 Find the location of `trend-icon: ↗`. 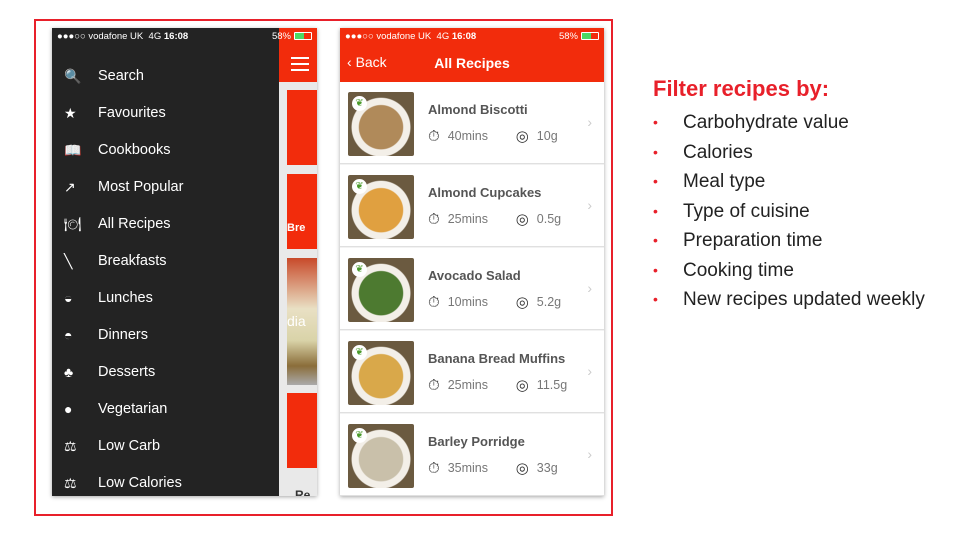

trend-icon: ↗ is located at coordinates (70, 186).